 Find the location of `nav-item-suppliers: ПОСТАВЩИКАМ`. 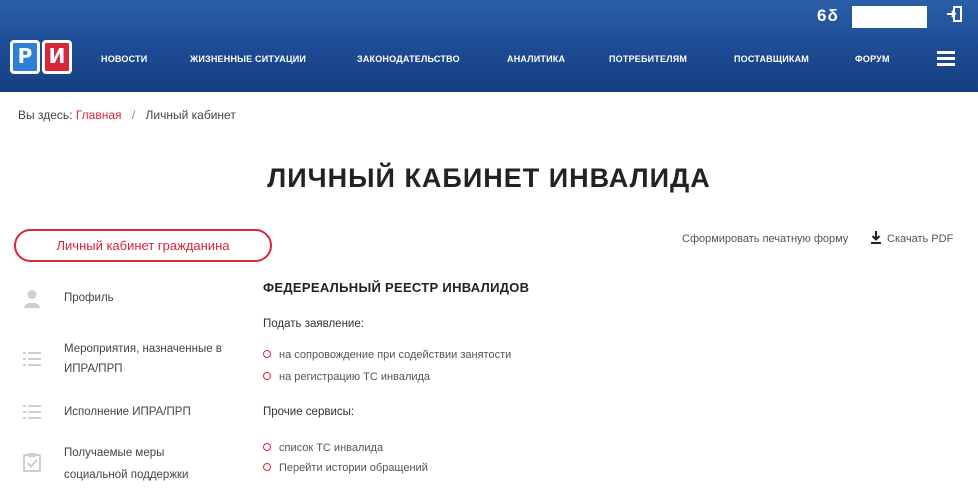

nav-item-suppliers: ПОСТАВЩИКАМ is located at coordinates (771, 59).